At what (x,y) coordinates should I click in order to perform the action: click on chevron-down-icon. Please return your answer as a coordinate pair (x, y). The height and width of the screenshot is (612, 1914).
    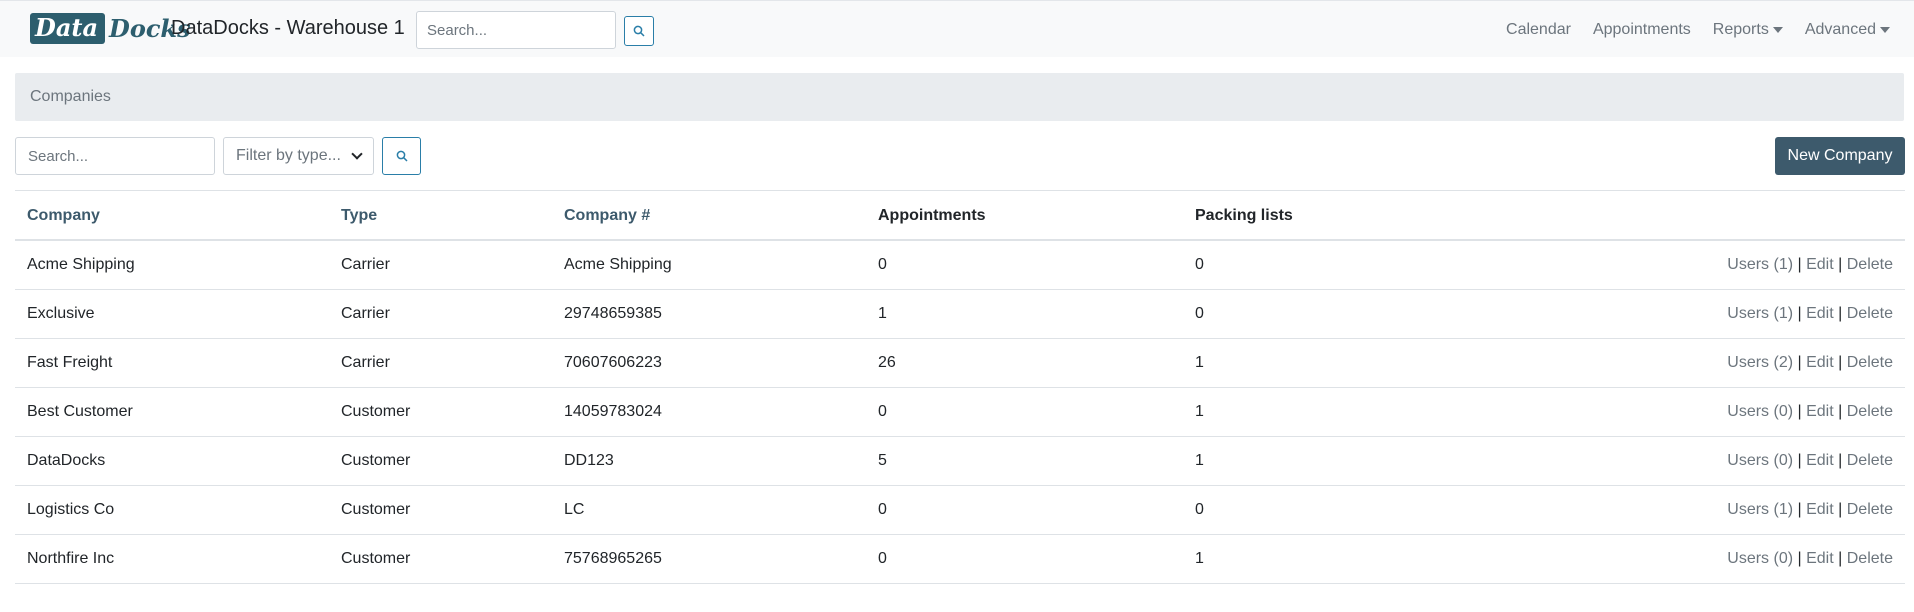
    Looking at the image, I should click on (357, 154).